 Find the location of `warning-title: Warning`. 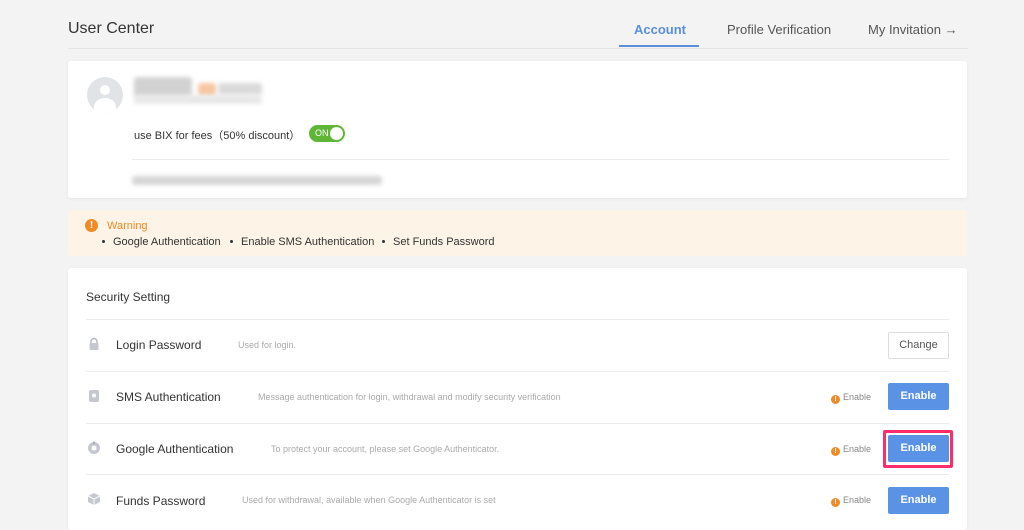

warning-title: Warning is located at coordinates (127, 226).